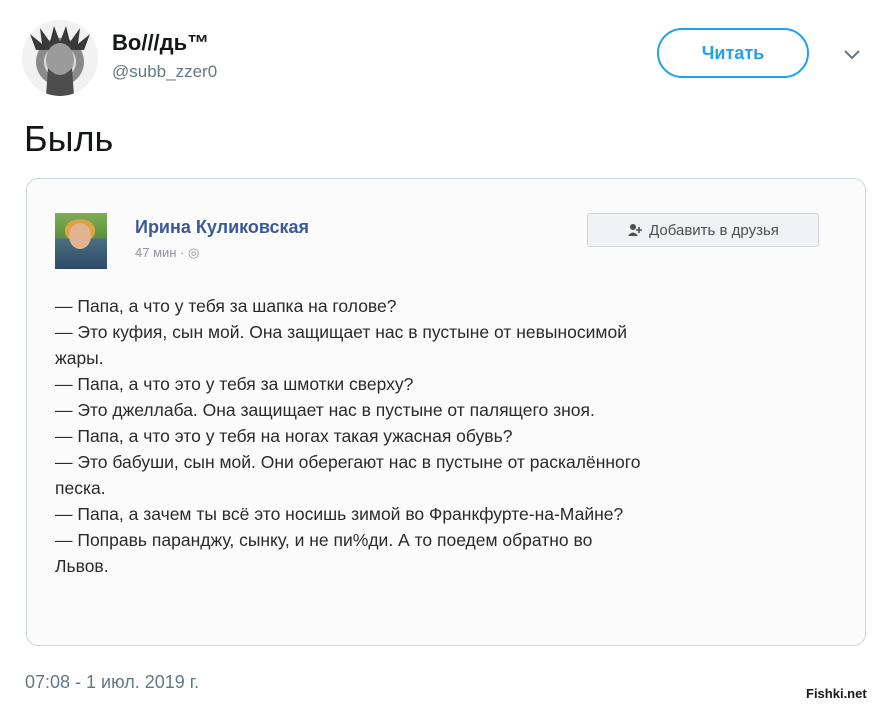 This screenshot has width=878, height=708. Describe the element at coordinates (80, 488) in the screenshot. I see `post-line: песка.` at that location.